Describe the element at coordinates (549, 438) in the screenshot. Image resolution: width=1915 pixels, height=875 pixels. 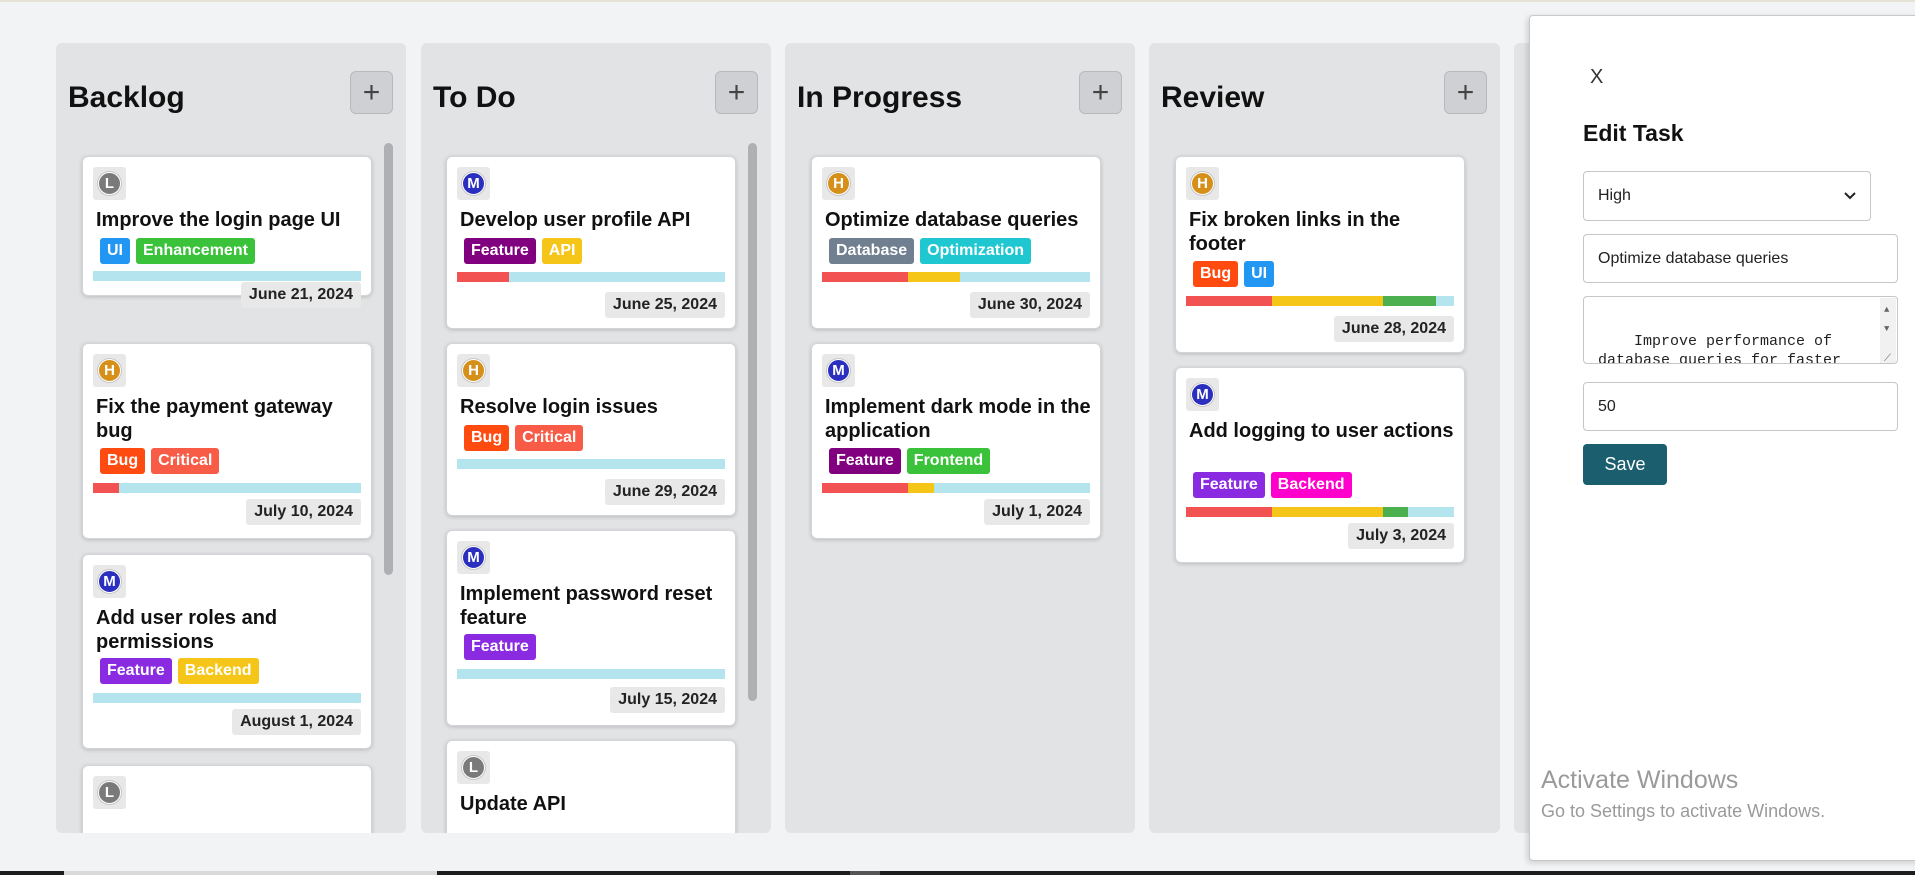
I see `tag: Critical` at that location.